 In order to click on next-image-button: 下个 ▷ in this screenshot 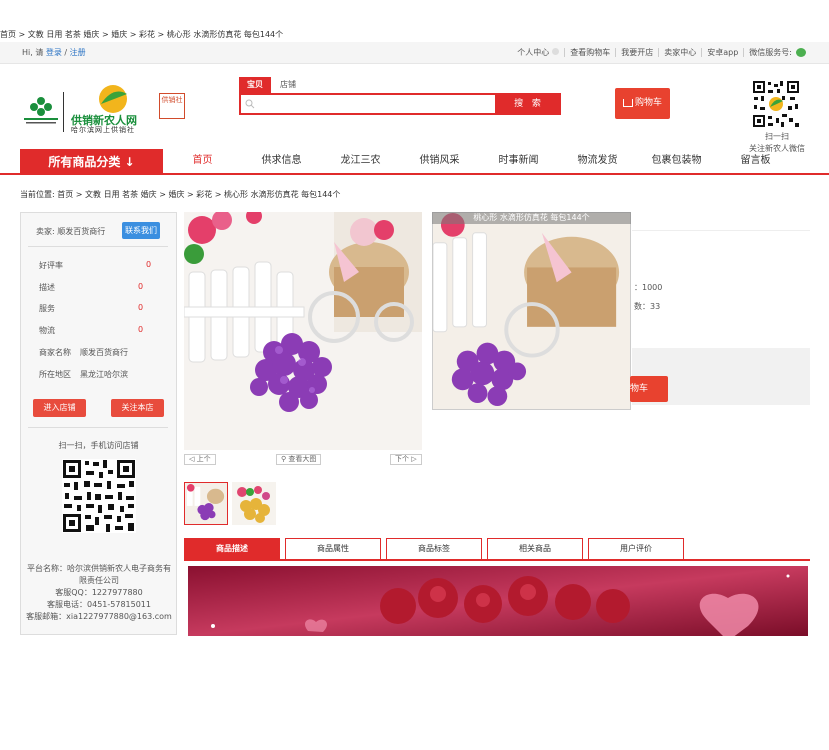, I will do `click(406, 459)`.